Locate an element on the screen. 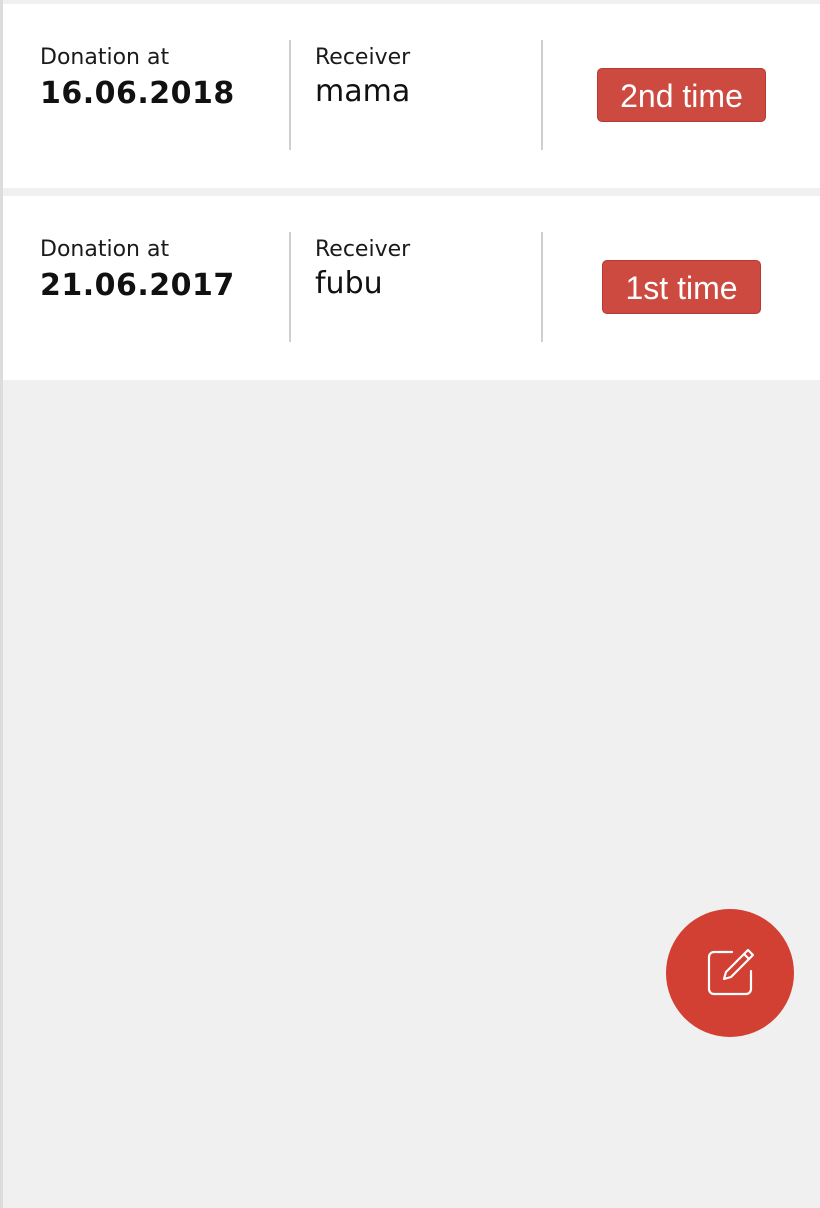 The image size is (820, 1208). donation-date-column: Donation at 21.06.2017 is located at coordinates (137, 271).